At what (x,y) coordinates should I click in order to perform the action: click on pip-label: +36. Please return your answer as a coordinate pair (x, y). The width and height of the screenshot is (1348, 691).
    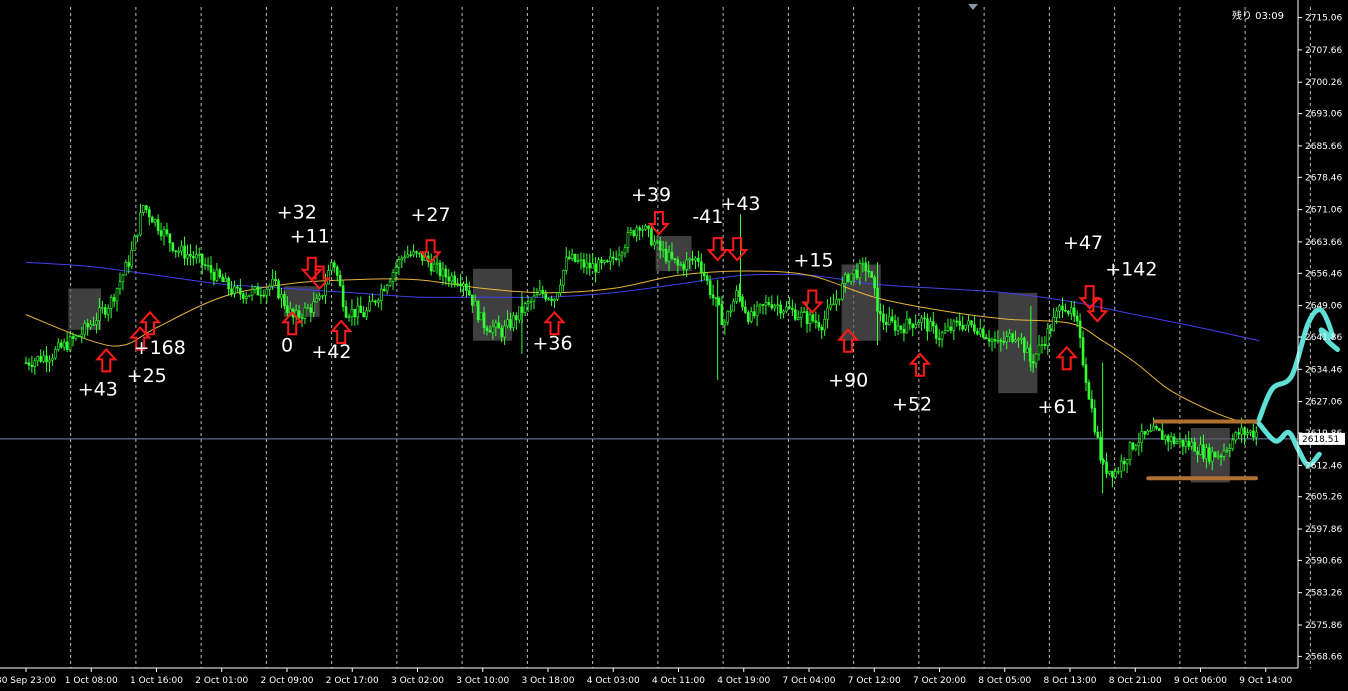
    Looking at the image, I should click on (553, 343).